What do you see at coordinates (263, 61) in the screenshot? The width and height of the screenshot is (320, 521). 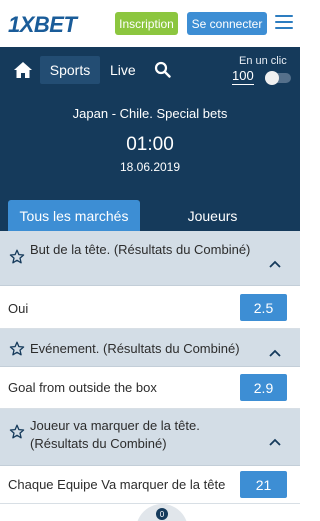 I see `one-click-label: En un clic` at bounding box center [263, 61].